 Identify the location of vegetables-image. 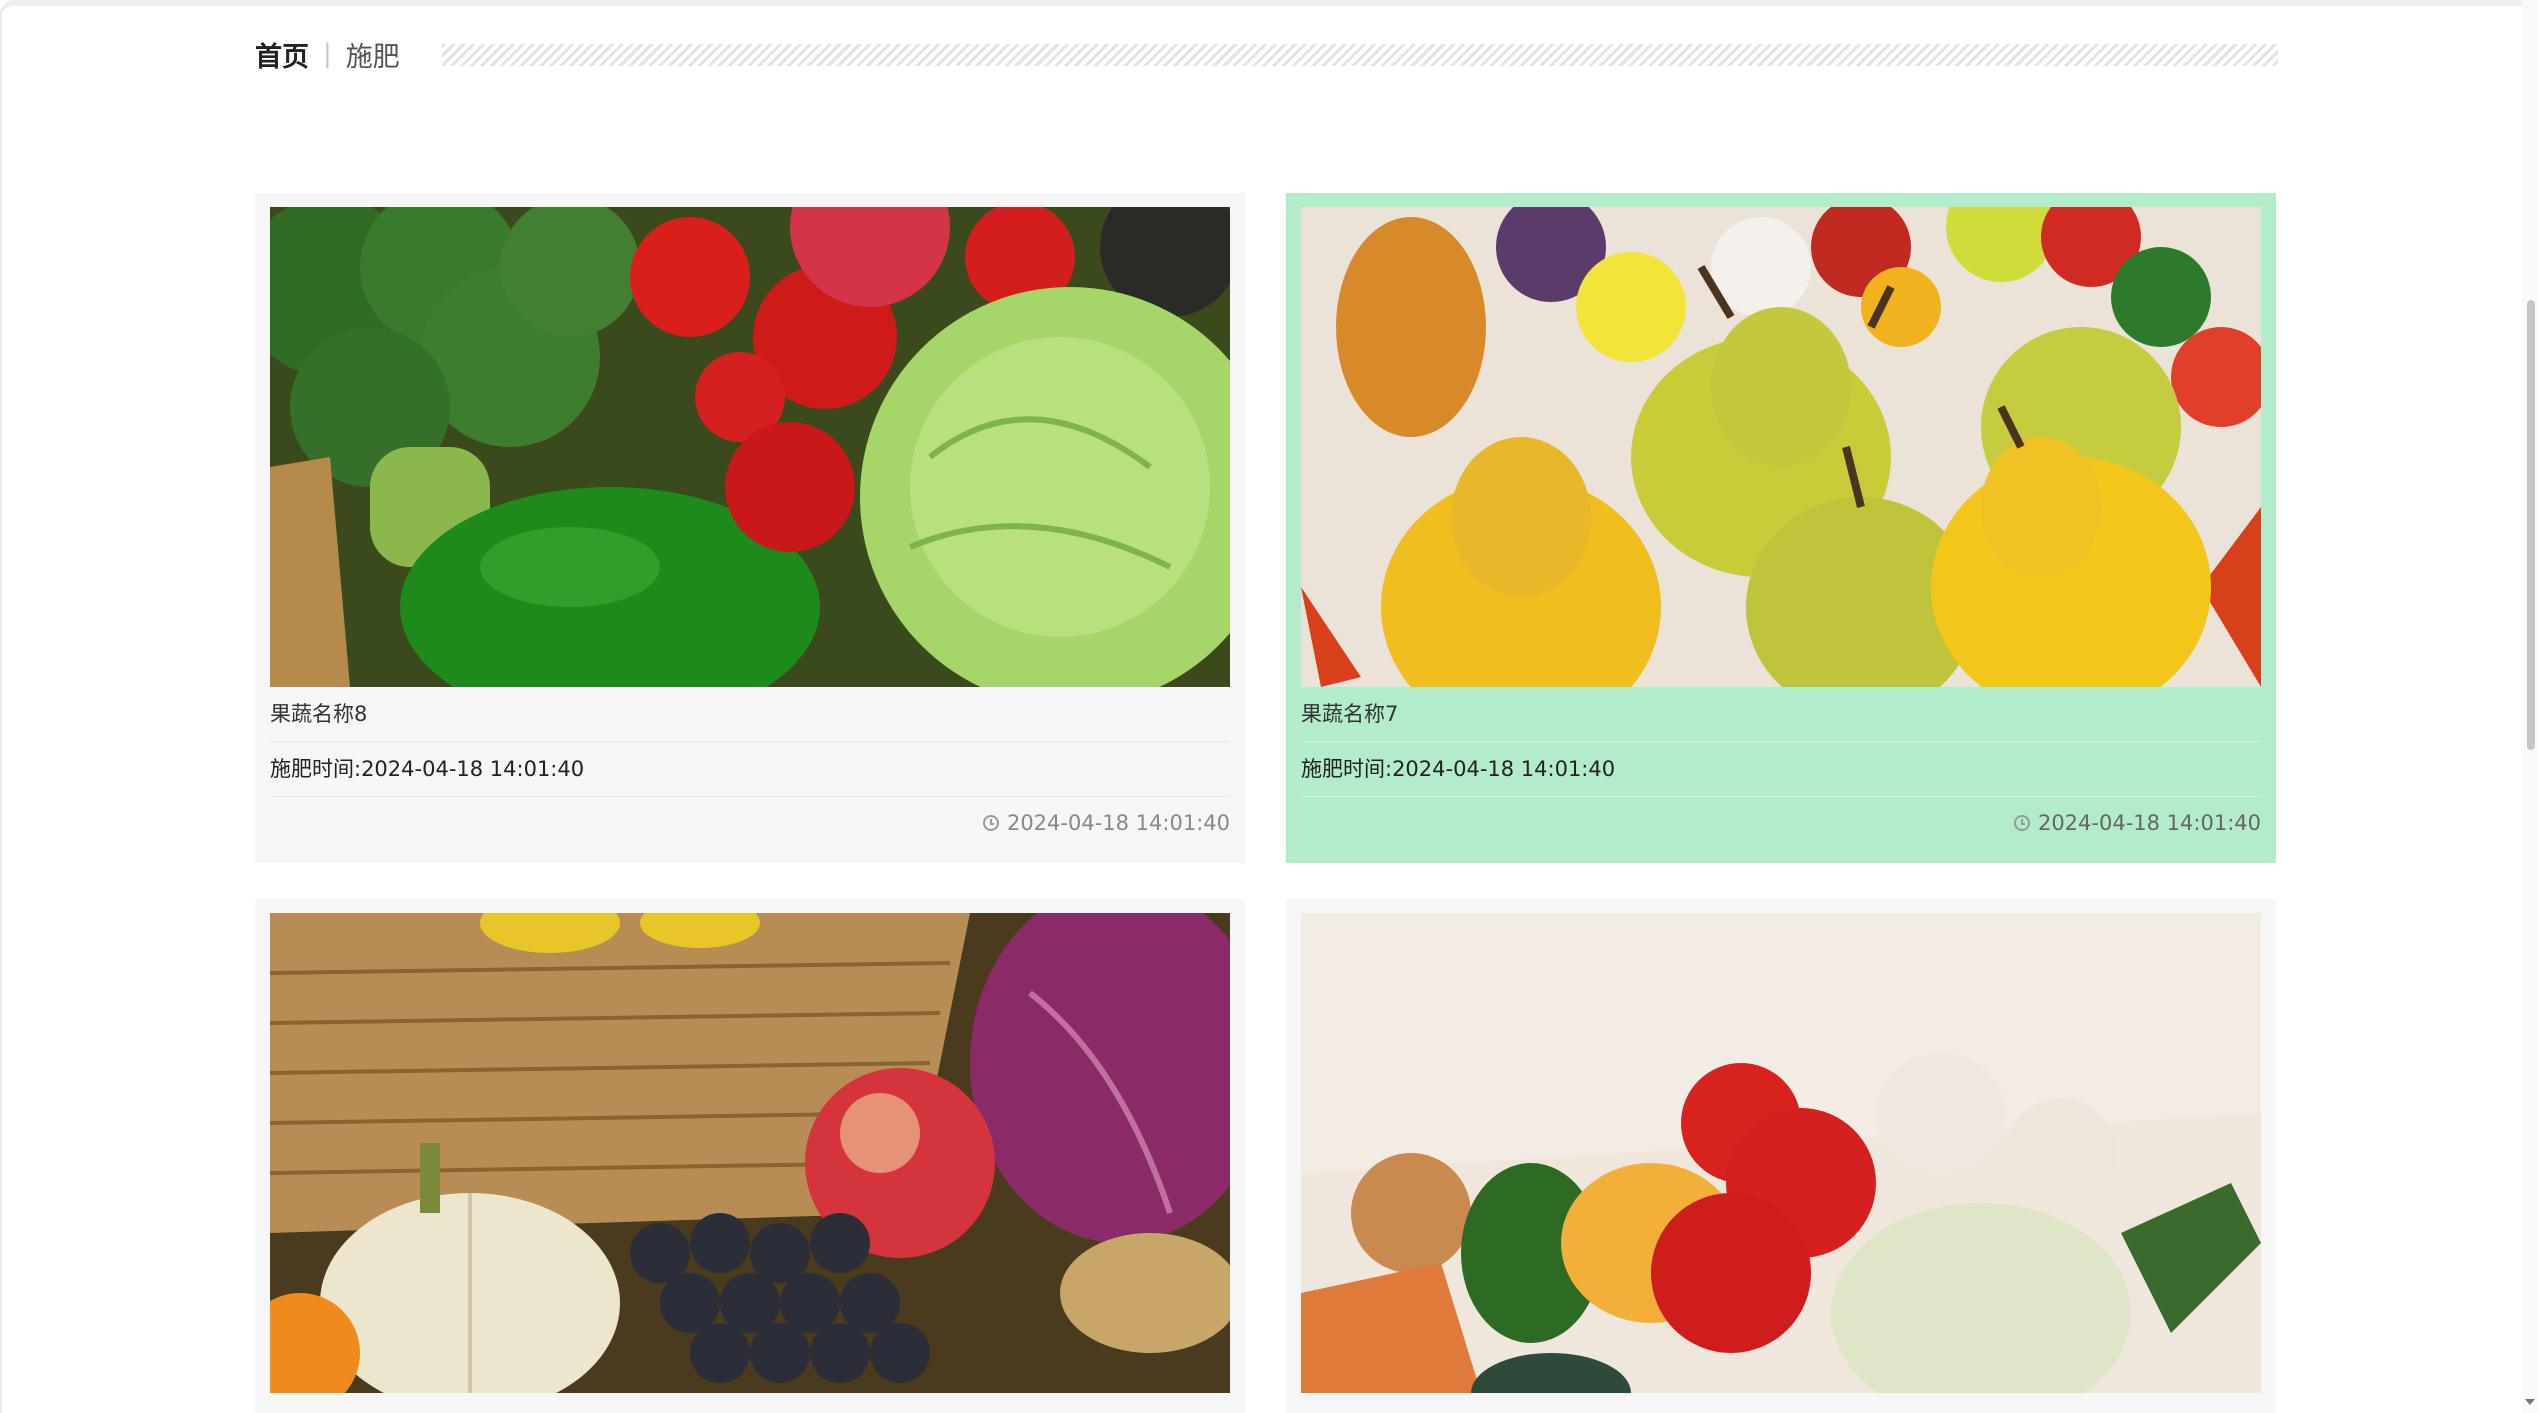
(750, 447).